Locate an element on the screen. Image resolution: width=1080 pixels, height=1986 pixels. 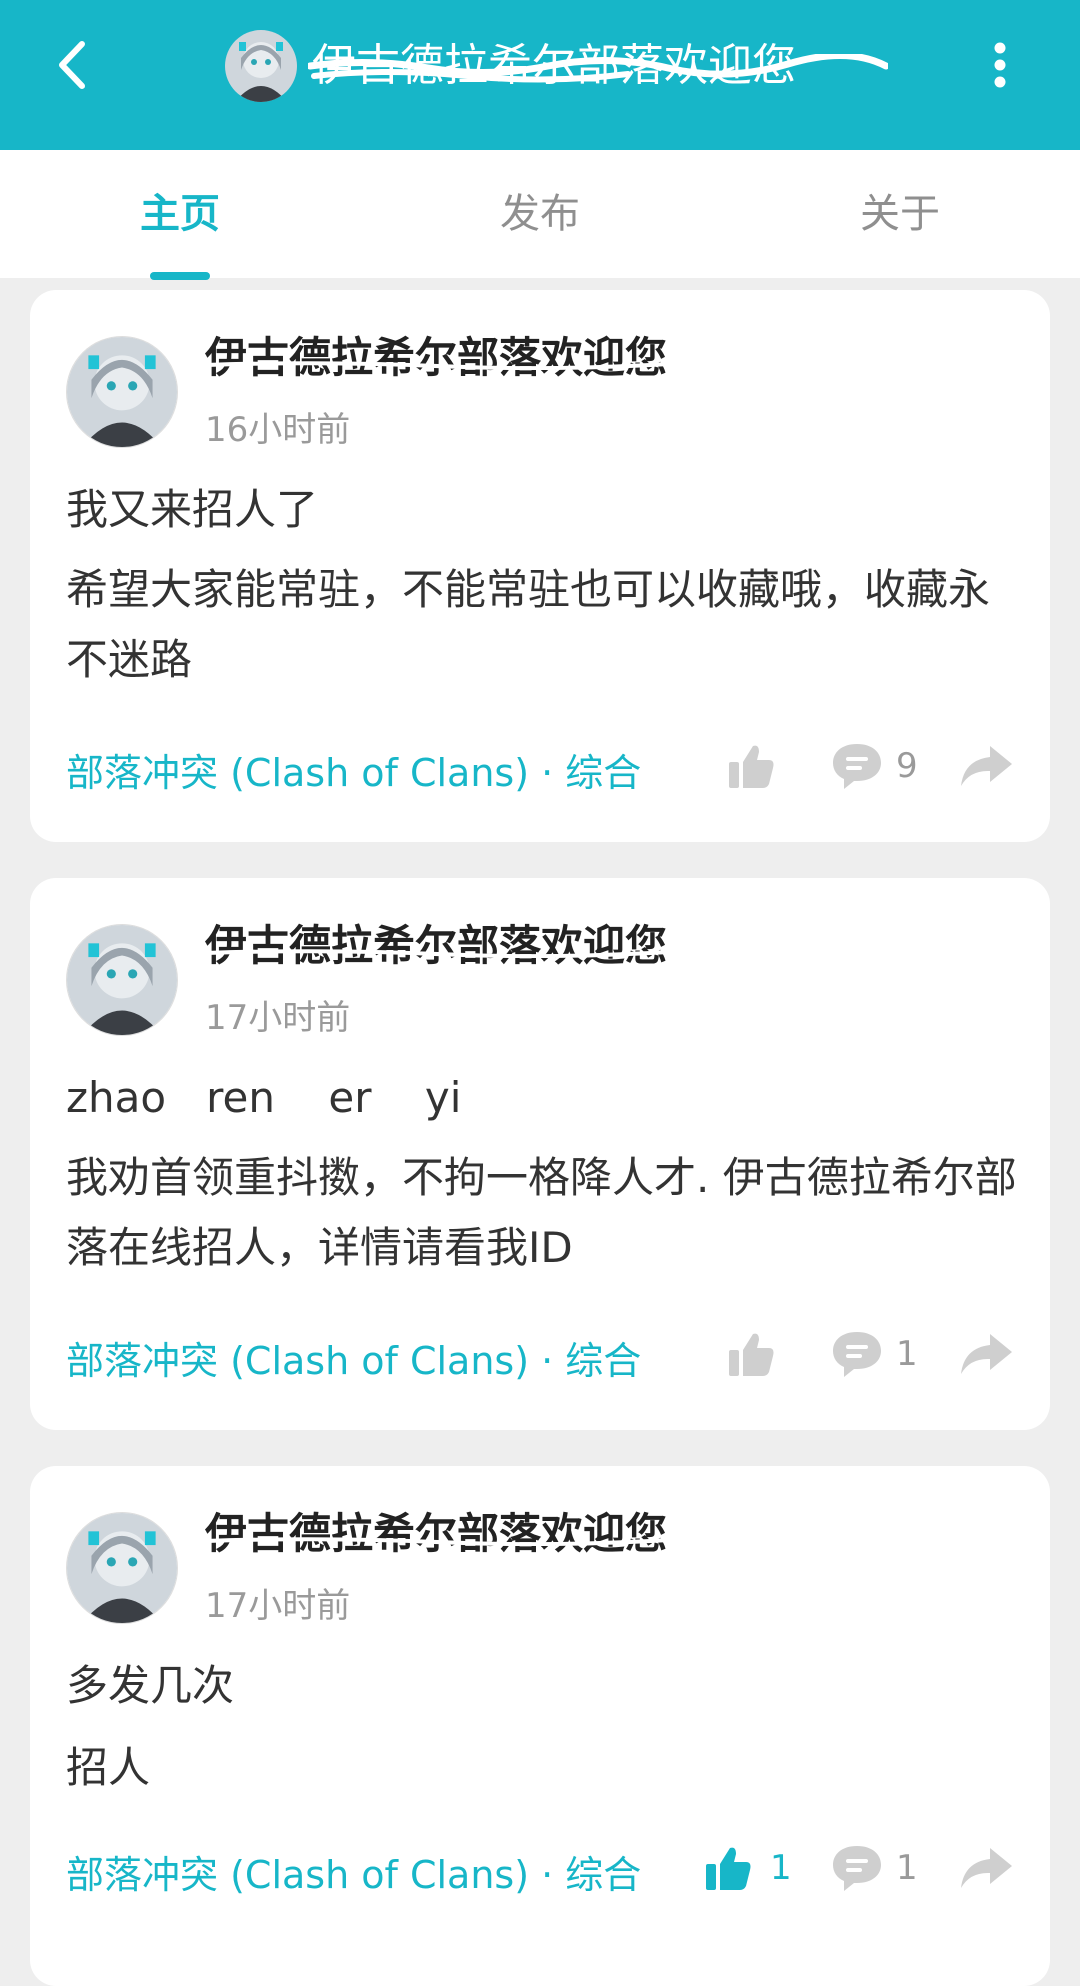
page-title: 伊古德拉希尔部落欢迎您 is located at coordinates (598, 66).